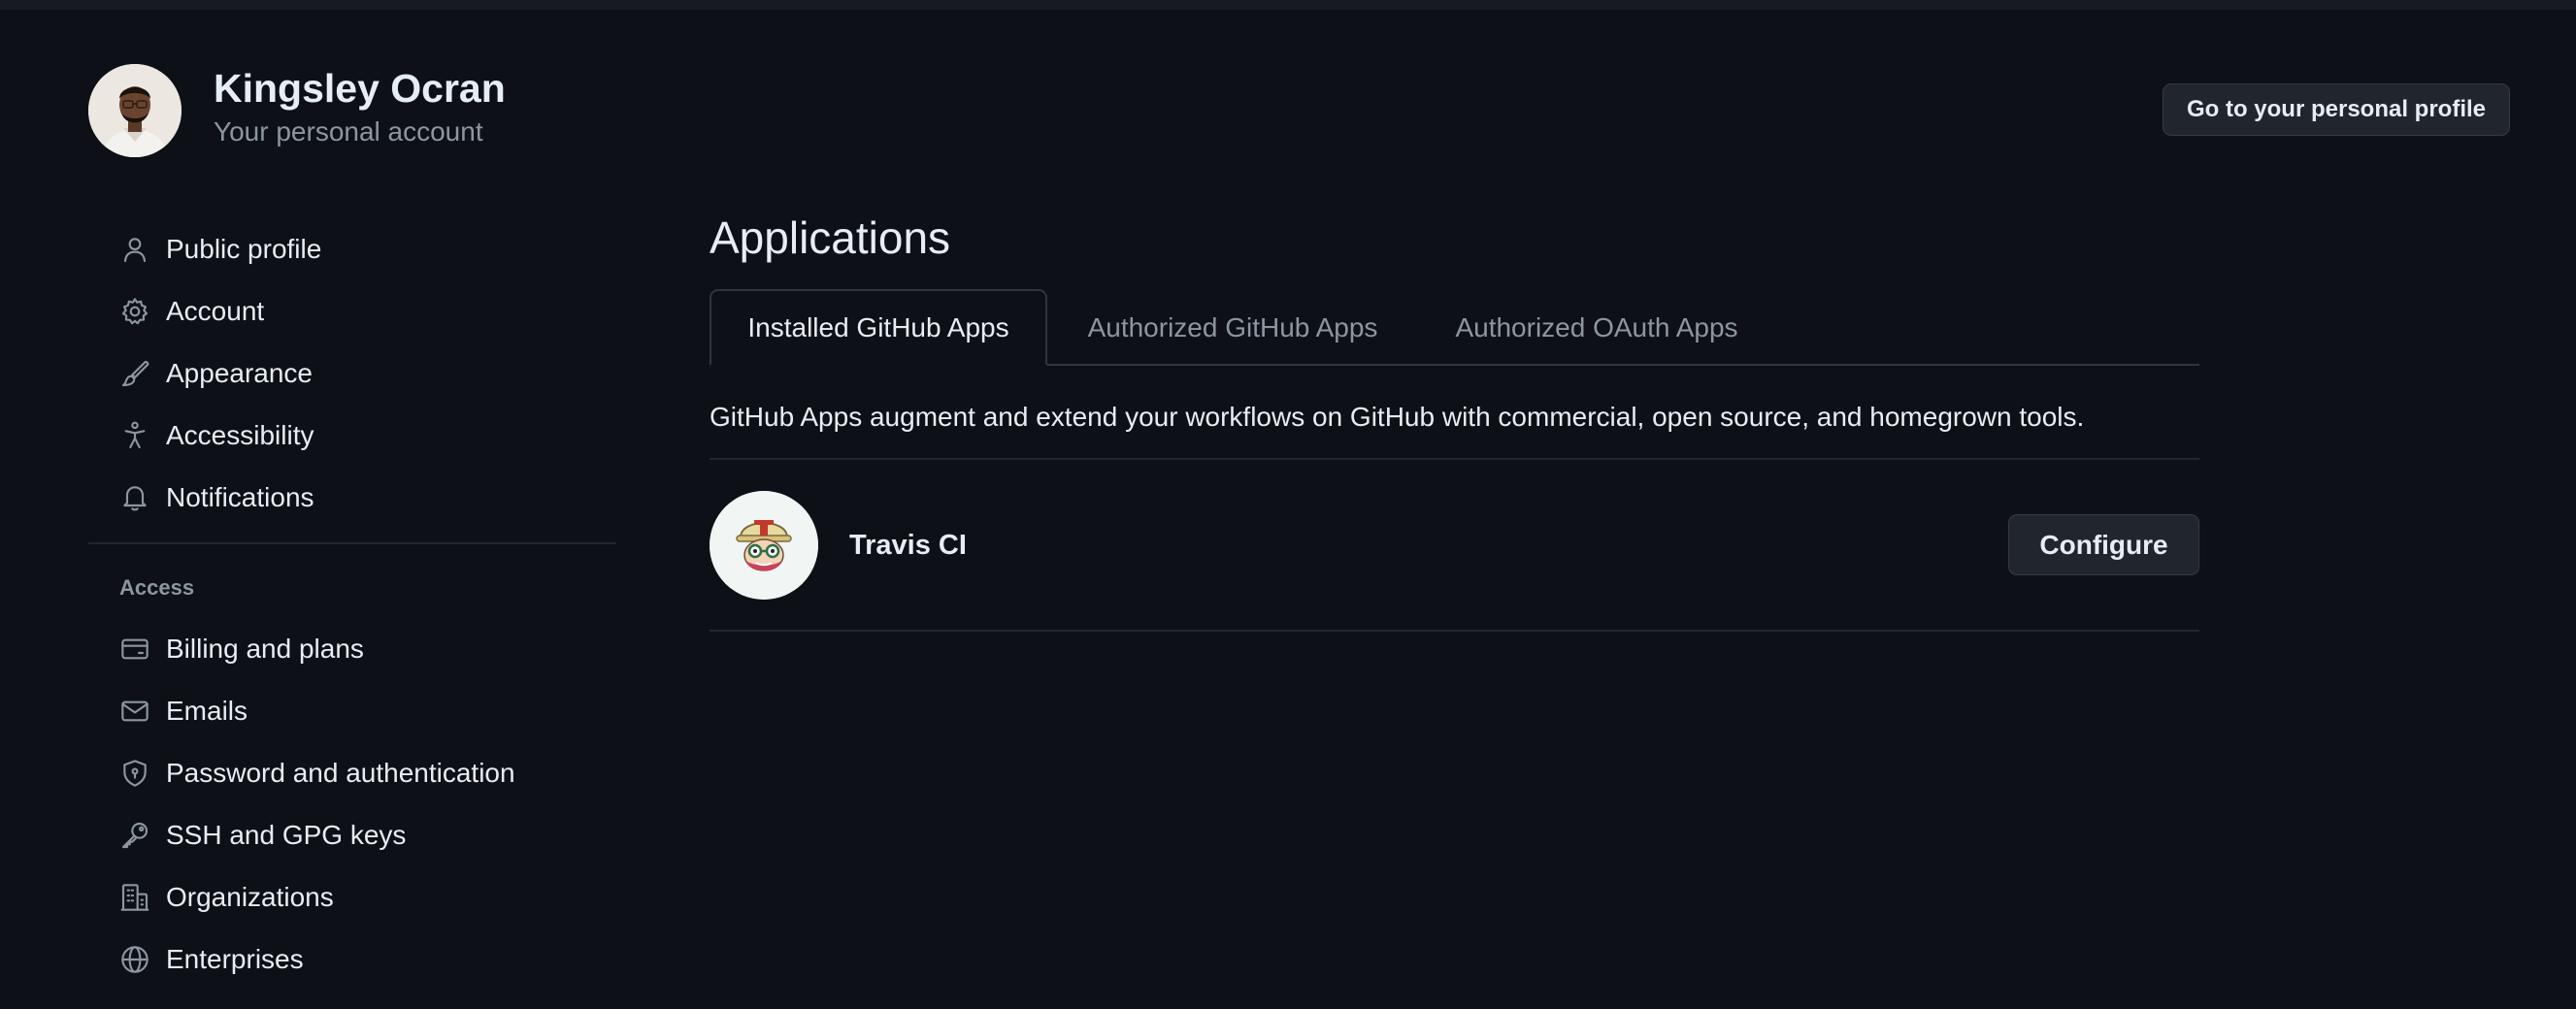 The image size is (2576, 1009). Describe the element at coordinates (1232, 328) in the screenshot. I see `tab-authorized-github-apps: Authorized GitHub Apps` at that location.